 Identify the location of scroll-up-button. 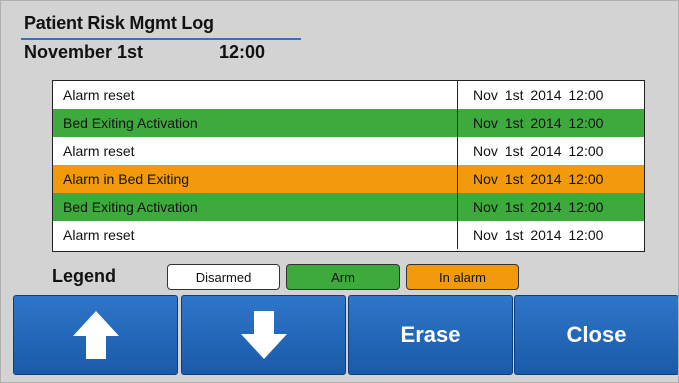
(95, 335).